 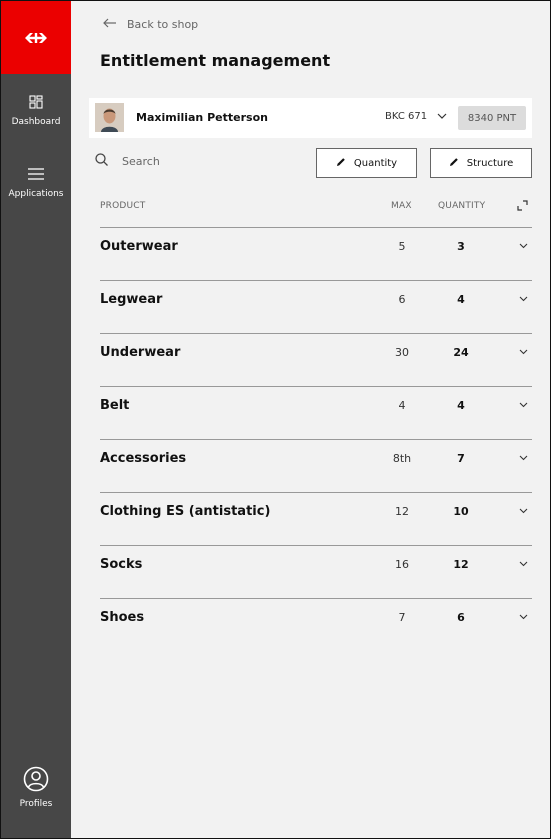 What do you see at coordinates (401, 206) in the screenshot?
I see `column-header-max: MAX` at bounding box center [401, 206].